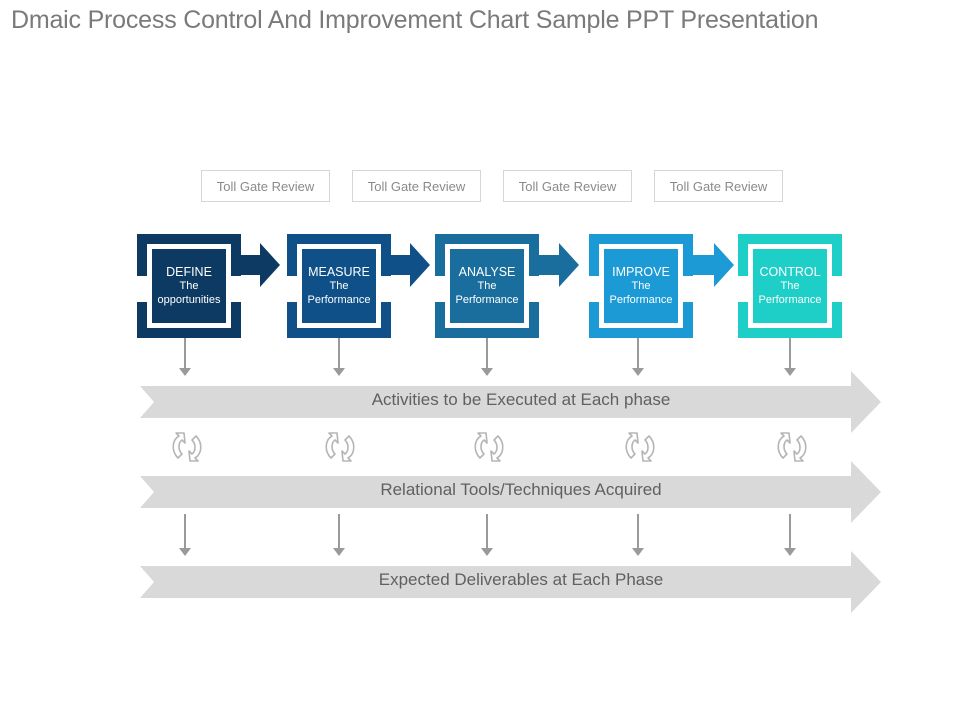 The width and height of the screenshot is (960, 720). I want to click on phase-measure: MEASURE The Performance, so click(339, 286).